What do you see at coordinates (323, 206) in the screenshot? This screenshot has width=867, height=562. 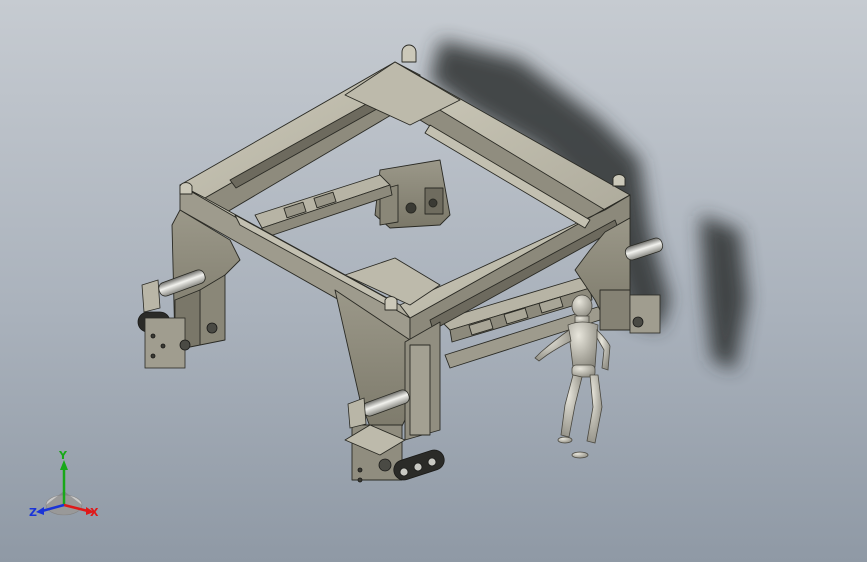 I see `bottom-rail-back` at bounding box center [323, 206].